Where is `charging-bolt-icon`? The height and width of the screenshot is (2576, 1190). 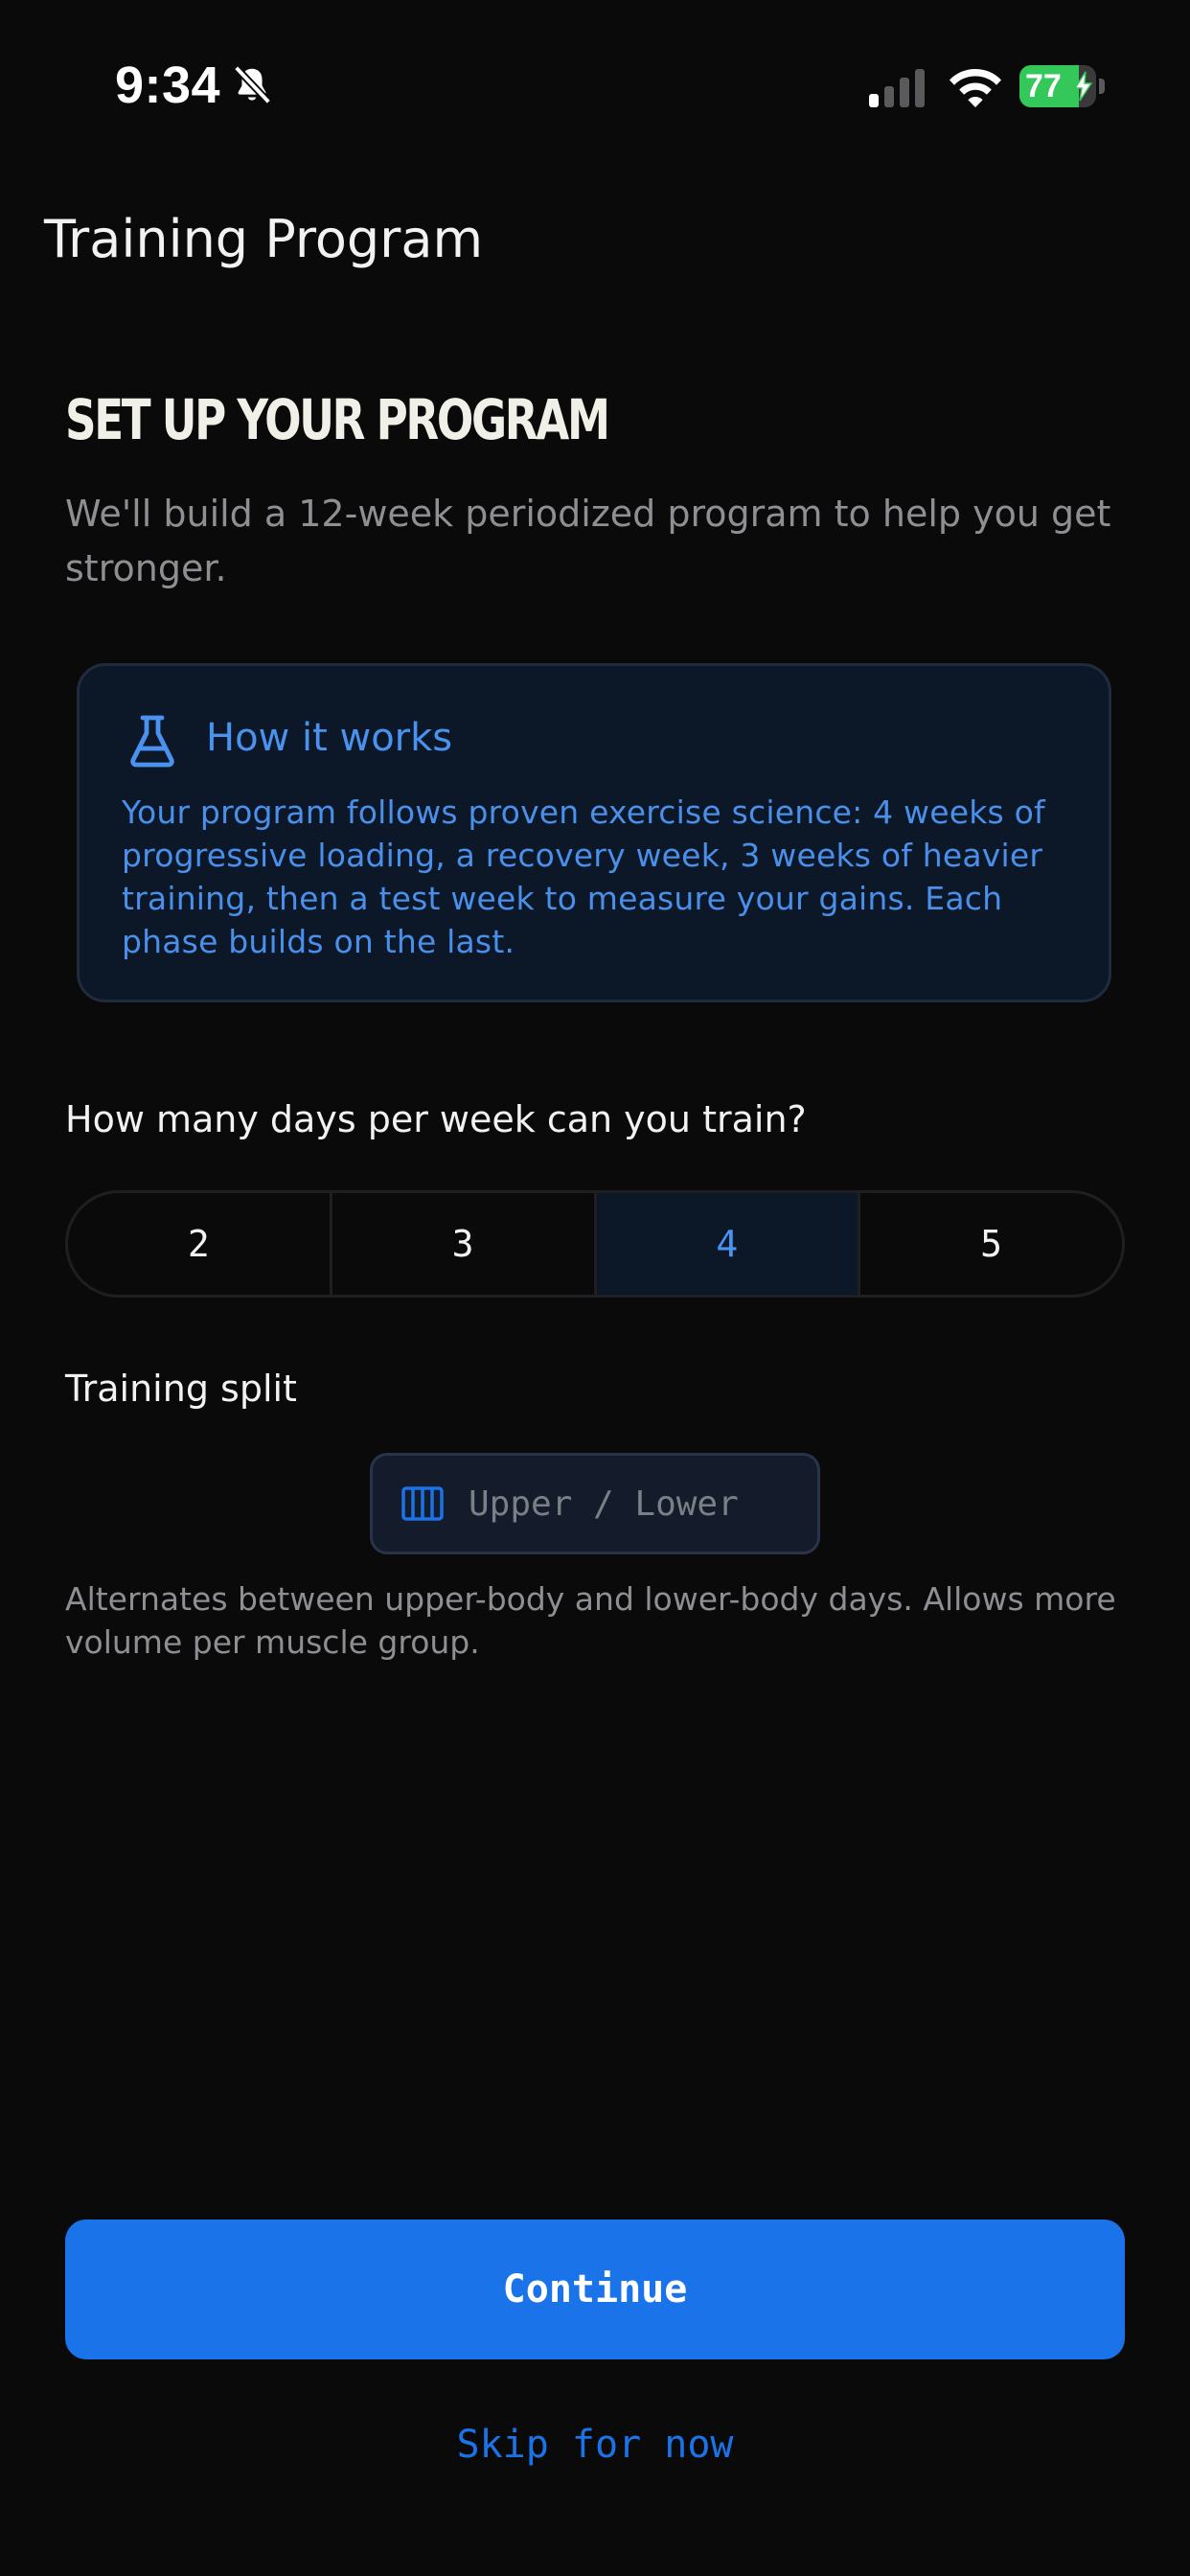
charging-bolt-icon is located at coordinates (1083, 86).